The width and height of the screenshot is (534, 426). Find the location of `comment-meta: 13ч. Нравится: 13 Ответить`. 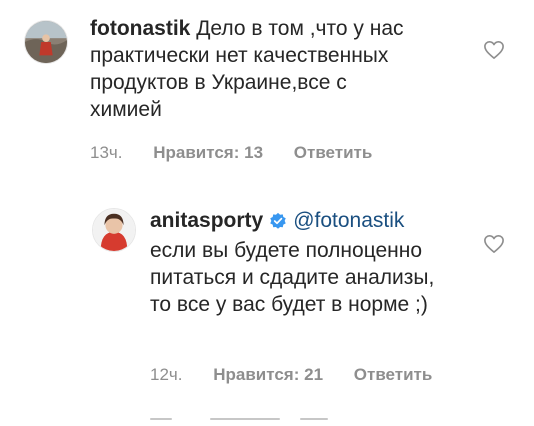

comment-meta: 13ч. Нравится: 13 Ответить is located at coordinates (231, 153).